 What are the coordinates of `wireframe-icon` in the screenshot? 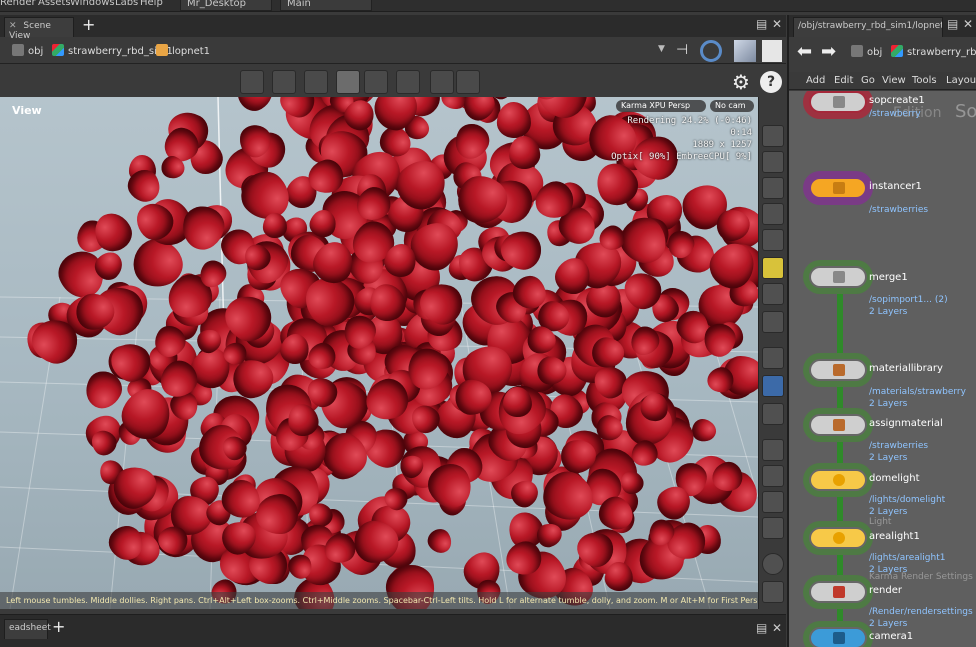 It's located at (773, 136).